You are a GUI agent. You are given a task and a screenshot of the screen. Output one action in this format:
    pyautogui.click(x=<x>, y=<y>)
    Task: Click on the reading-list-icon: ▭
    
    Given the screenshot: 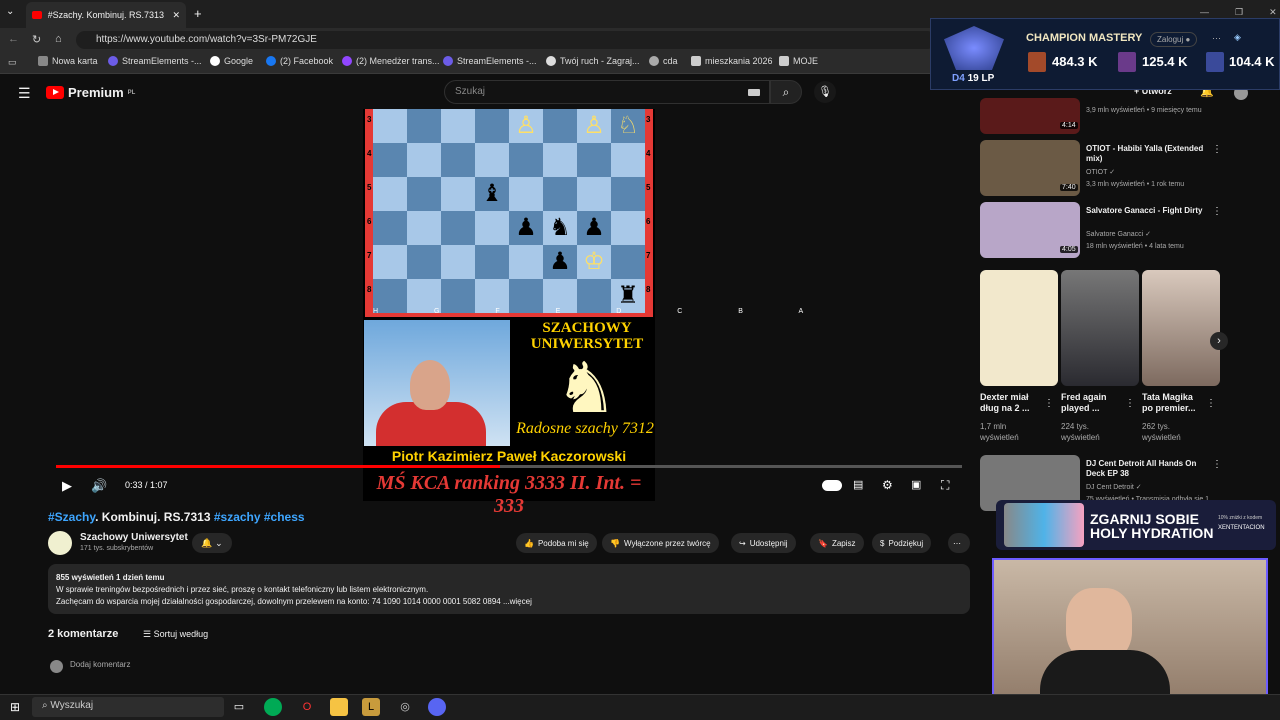 What is the action you would take?
    pyautogui.click(x=12, y=62)
    